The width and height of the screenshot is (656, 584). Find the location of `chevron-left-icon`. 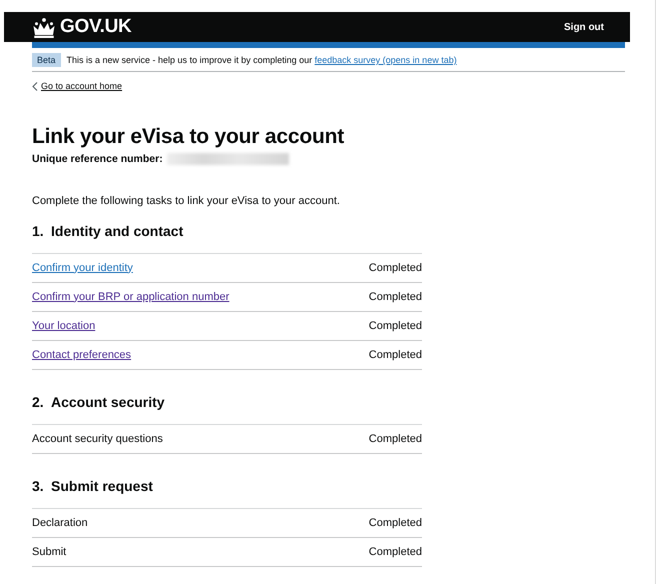

chevron-left-icon is located at coordinates (35, 86).